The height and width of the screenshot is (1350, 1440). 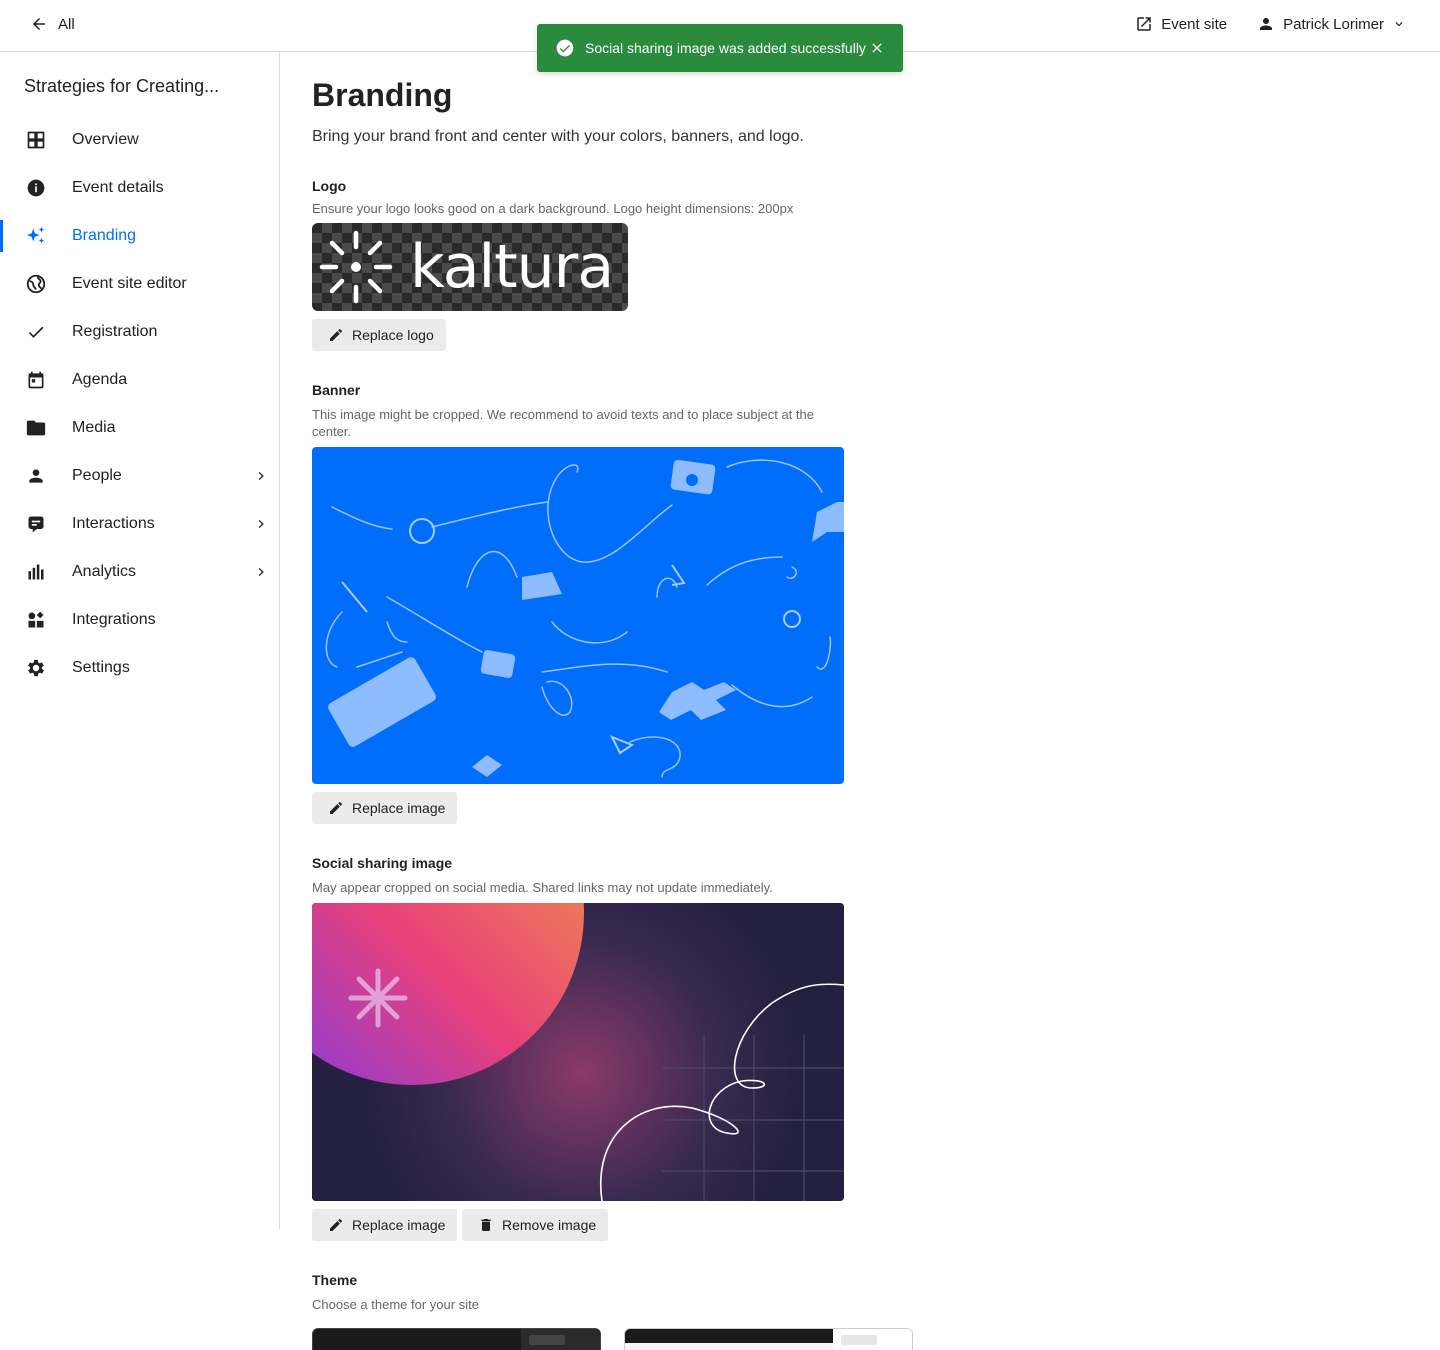 What do you see at coordinates (101, 667) in the screenshot?
I see `sidebar-item-label: Settings` at bounding box center [101, 667].